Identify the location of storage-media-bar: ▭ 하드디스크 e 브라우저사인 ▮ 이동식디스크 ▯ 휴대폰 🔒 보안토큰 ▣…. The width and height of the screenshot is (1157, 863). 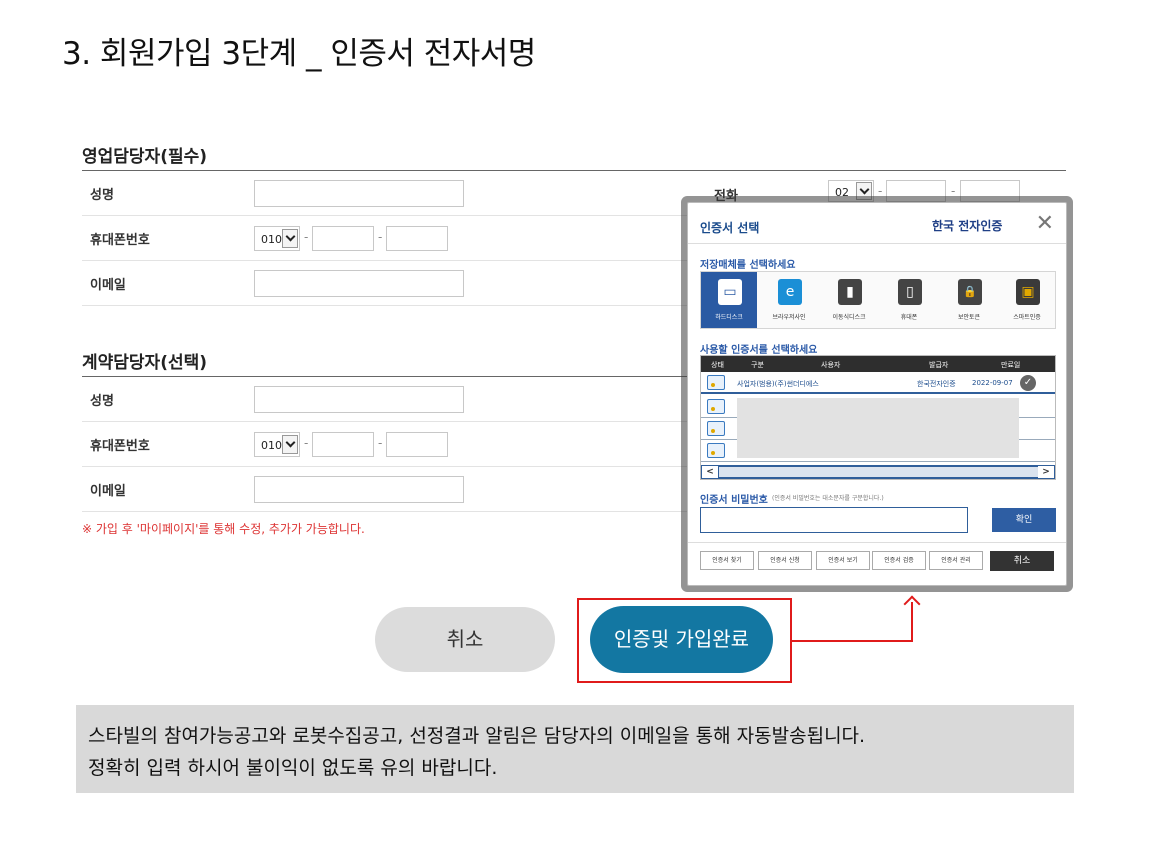
(878, 300).